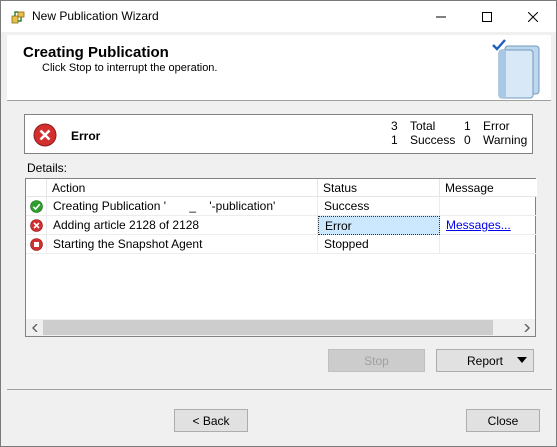 Image resolution: width=557 pixels, height=447 pixels. I want to click on error-count: 1, so click(467, 126).